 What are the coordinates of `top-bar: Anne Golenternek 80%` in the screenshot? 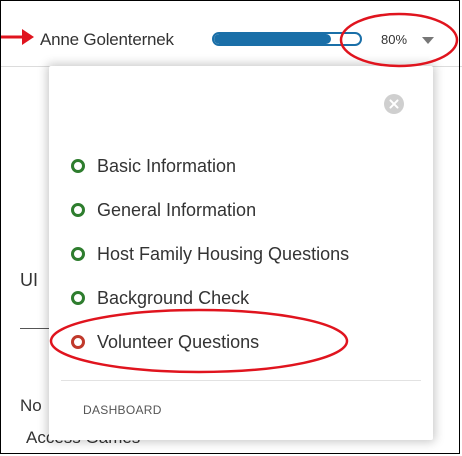 It's located at (231, 33).